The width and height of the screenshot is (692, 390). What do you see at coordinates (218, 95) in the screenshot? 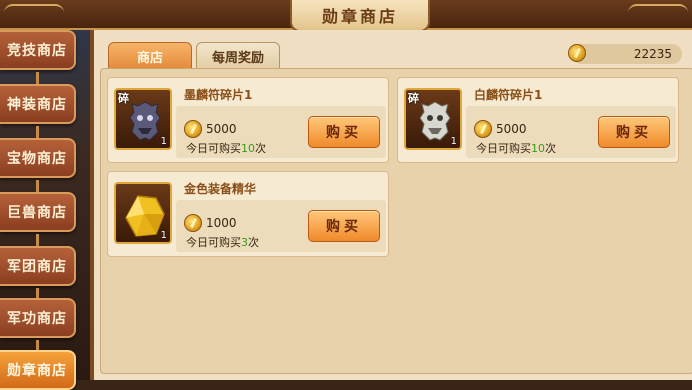
I see `item-name: 墨麟符碎片1` at bounding box center [218, 95].